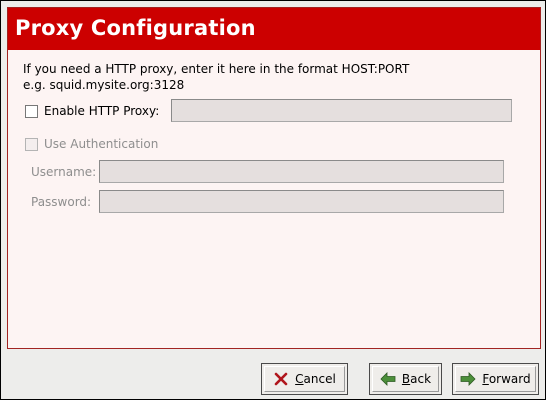 The image size is (546, 400). What do you see at coordinates (281, 379) in the screenshot?
I see `x-mark-icon` at bounding box center [281, 379].